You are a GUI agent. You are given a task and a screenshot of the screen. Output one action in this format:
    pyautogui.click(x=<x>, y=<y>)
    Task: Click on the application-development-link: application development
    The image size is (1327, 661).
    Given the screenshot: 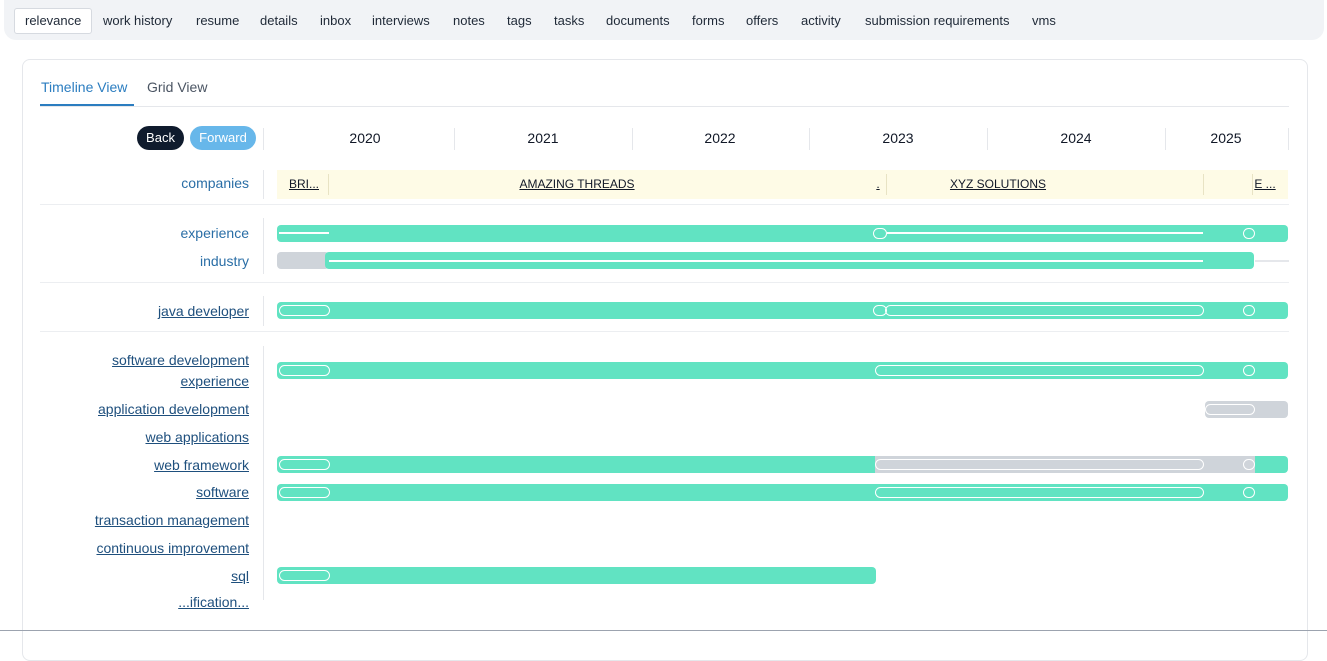 What is the action you would take?
    pyautogui.click(x=173, y=409)
    